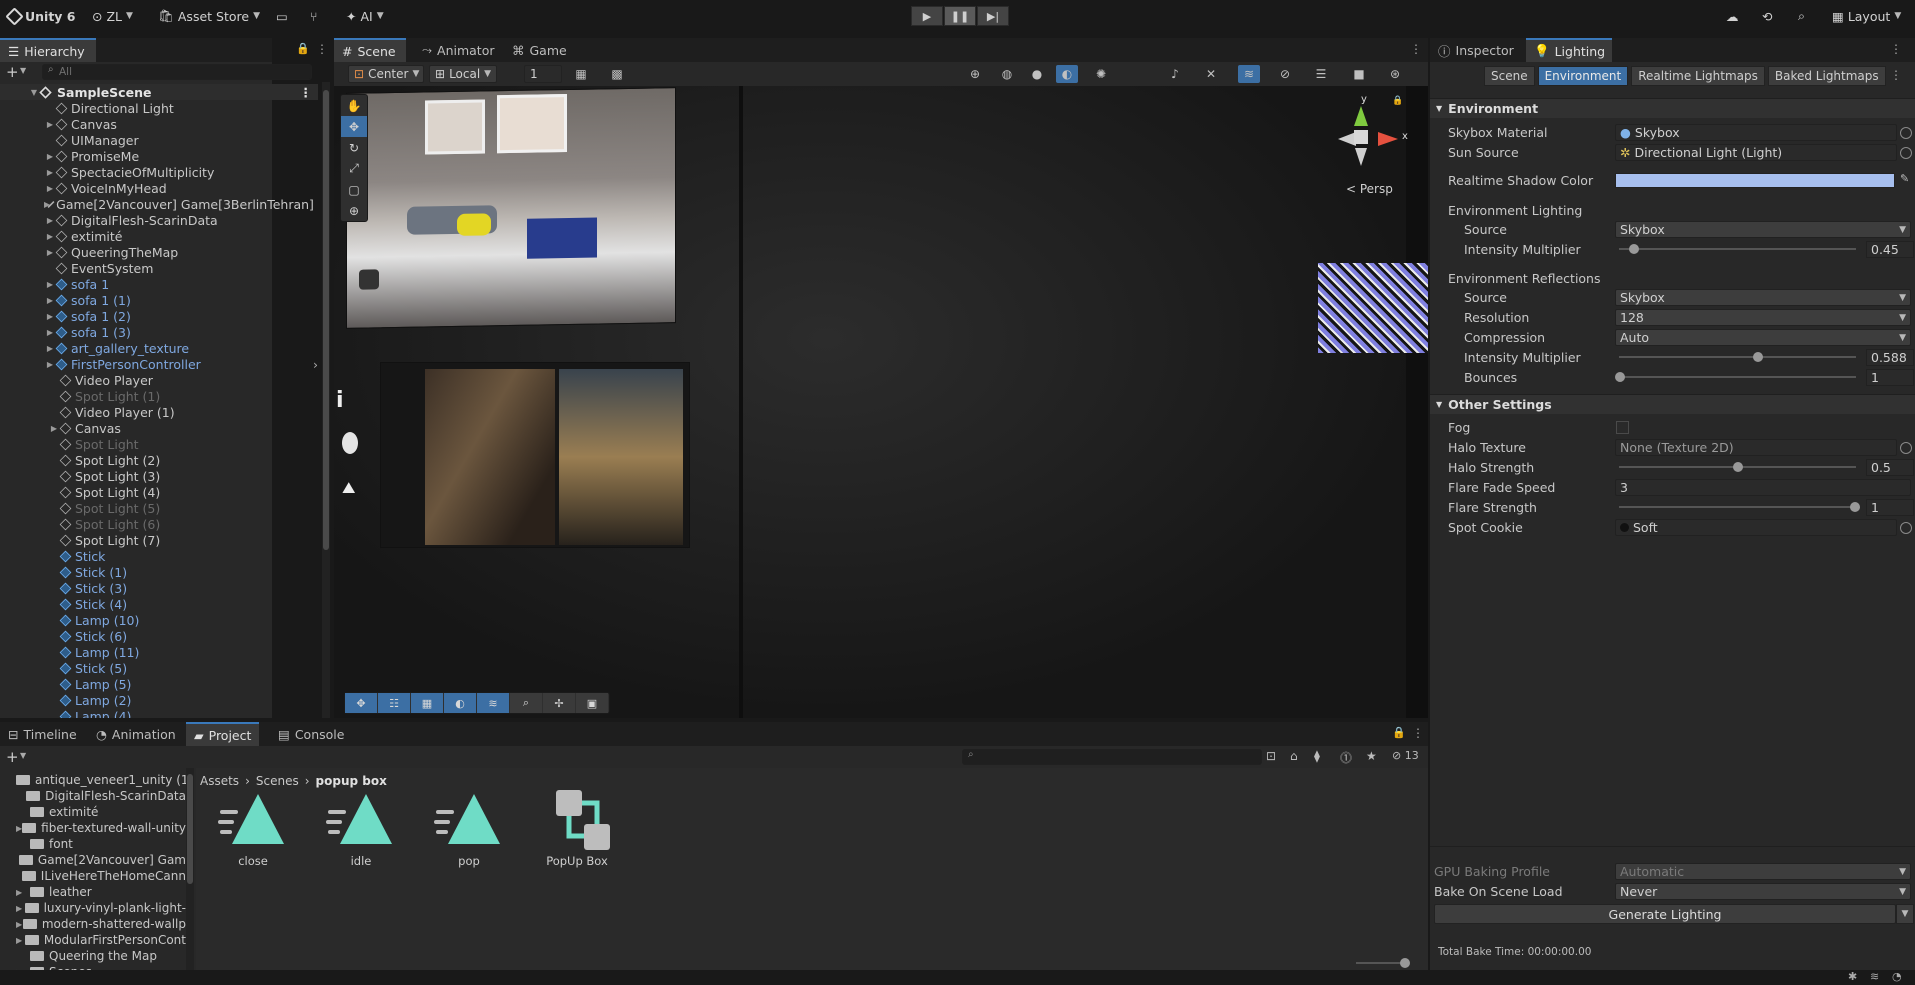  I want to click on play-button: ▶, so click(927, 16).